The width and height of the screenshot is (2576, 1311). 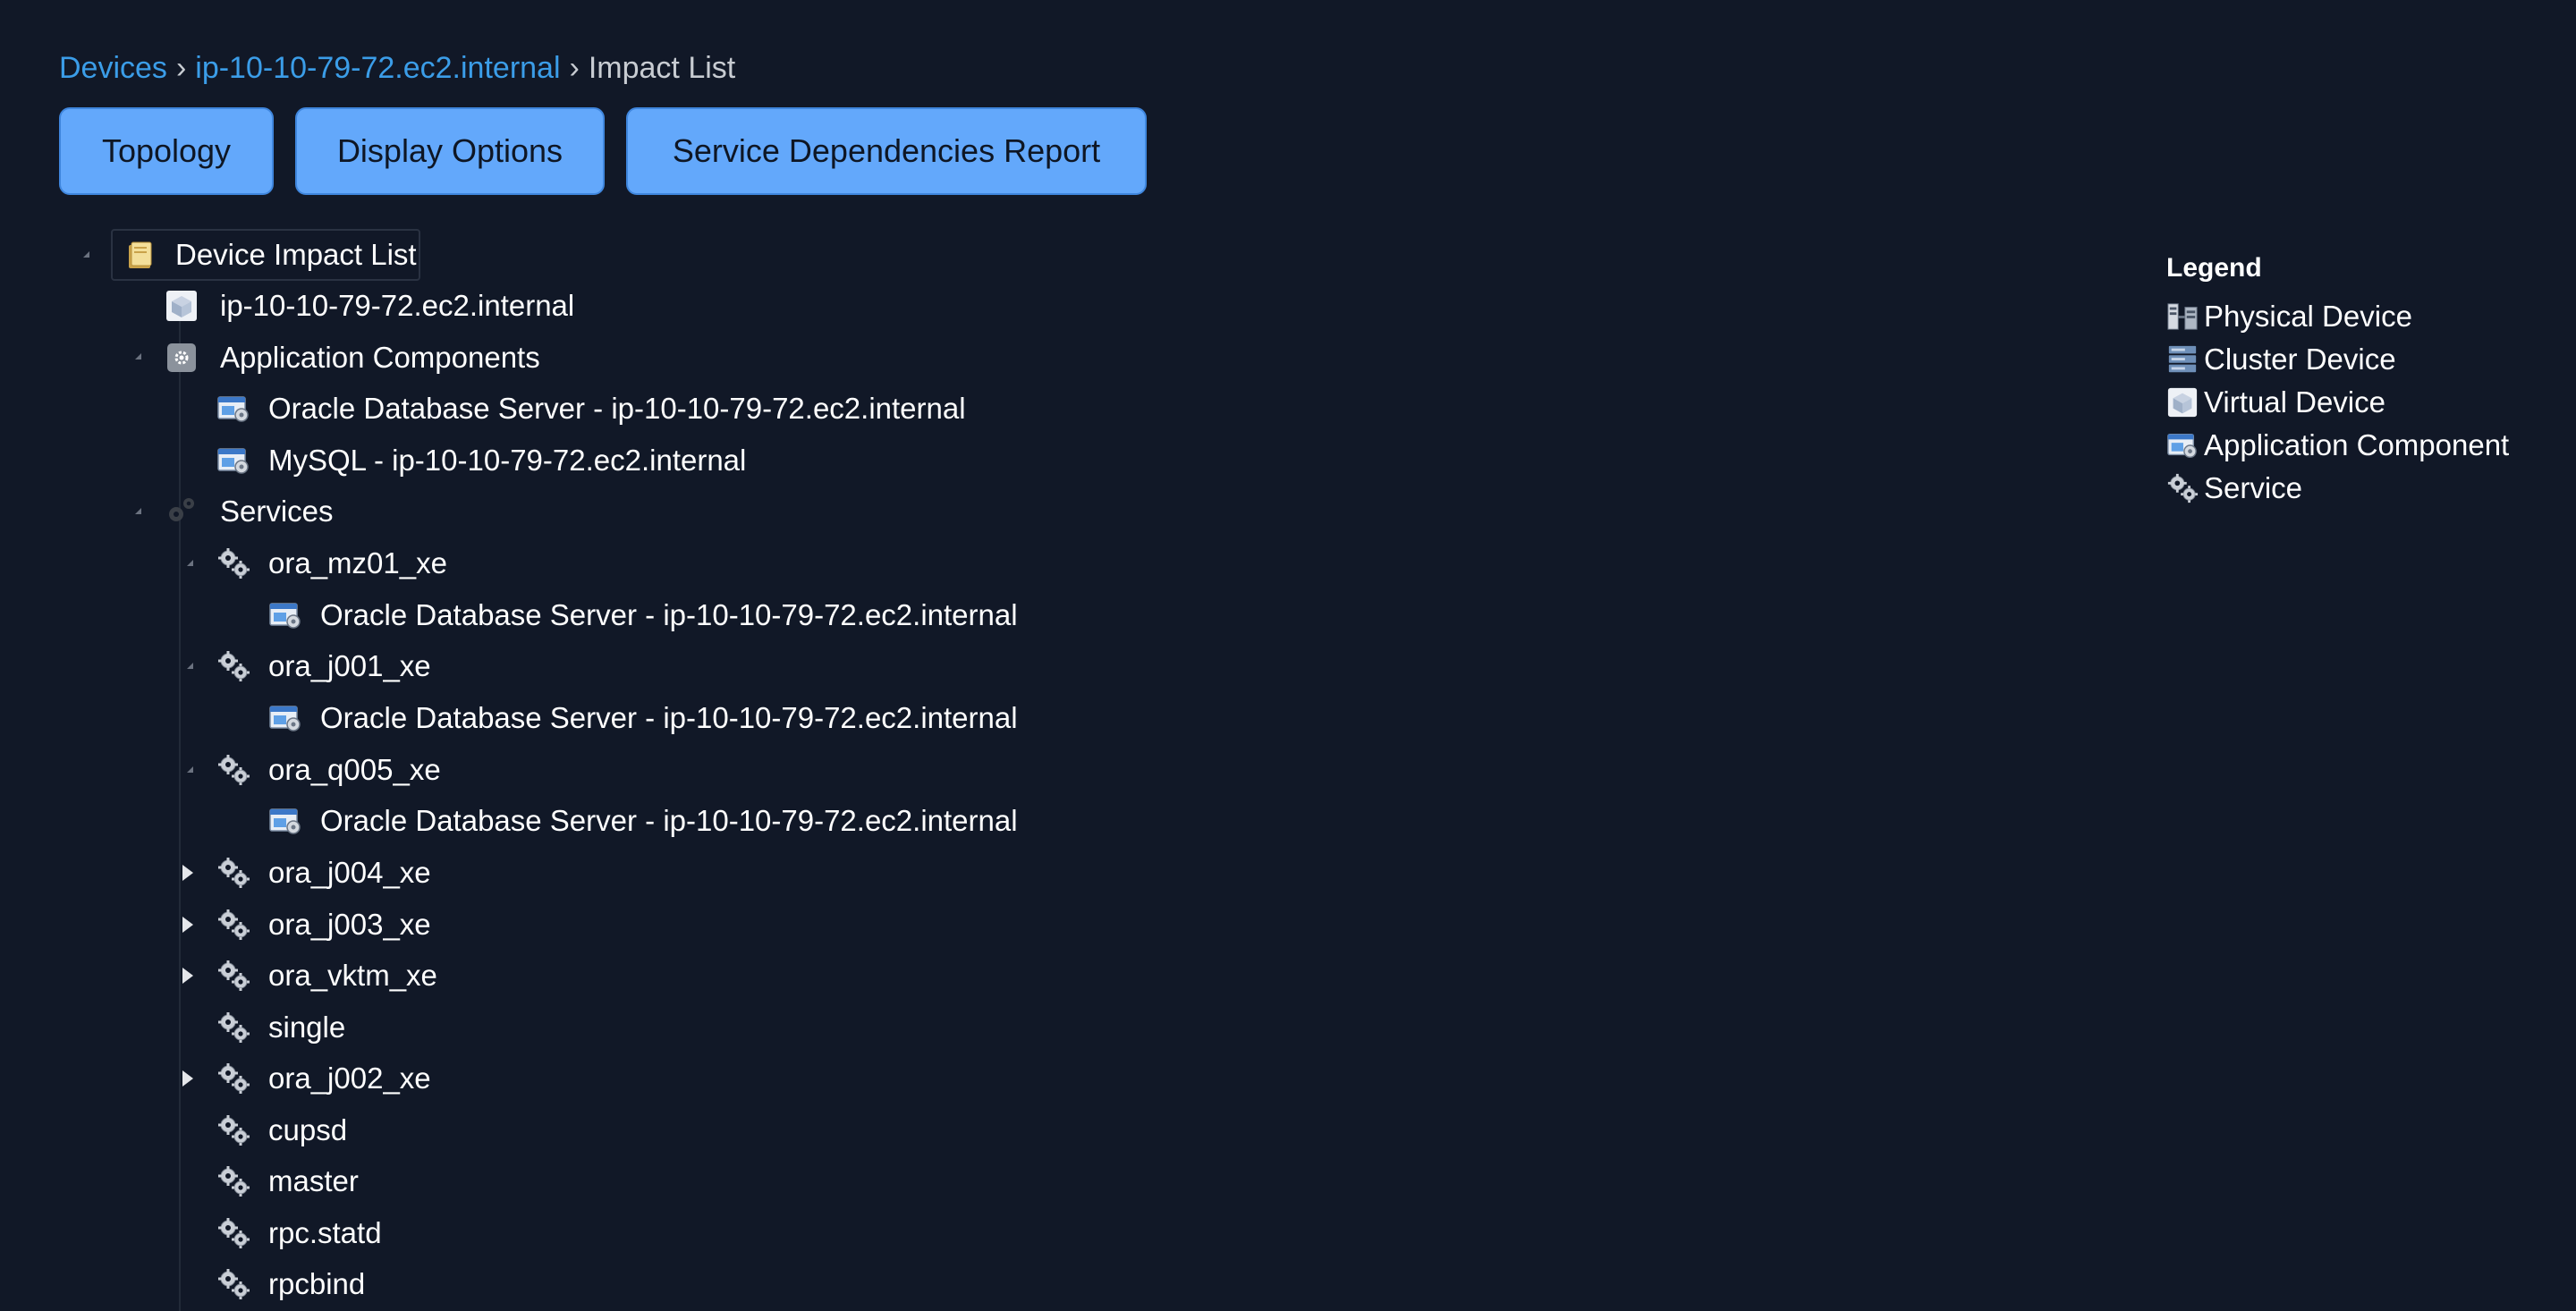 I want to click on tree-node-label: ora_q005_xe, so click(x=354, y=769).